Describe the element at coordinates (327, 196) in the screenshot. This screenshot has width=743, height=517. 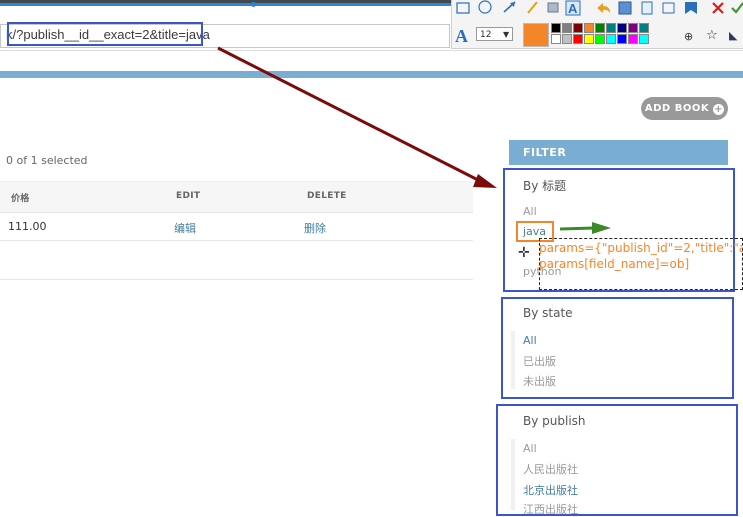
I see `column-header-delete: DELETE` at that location.